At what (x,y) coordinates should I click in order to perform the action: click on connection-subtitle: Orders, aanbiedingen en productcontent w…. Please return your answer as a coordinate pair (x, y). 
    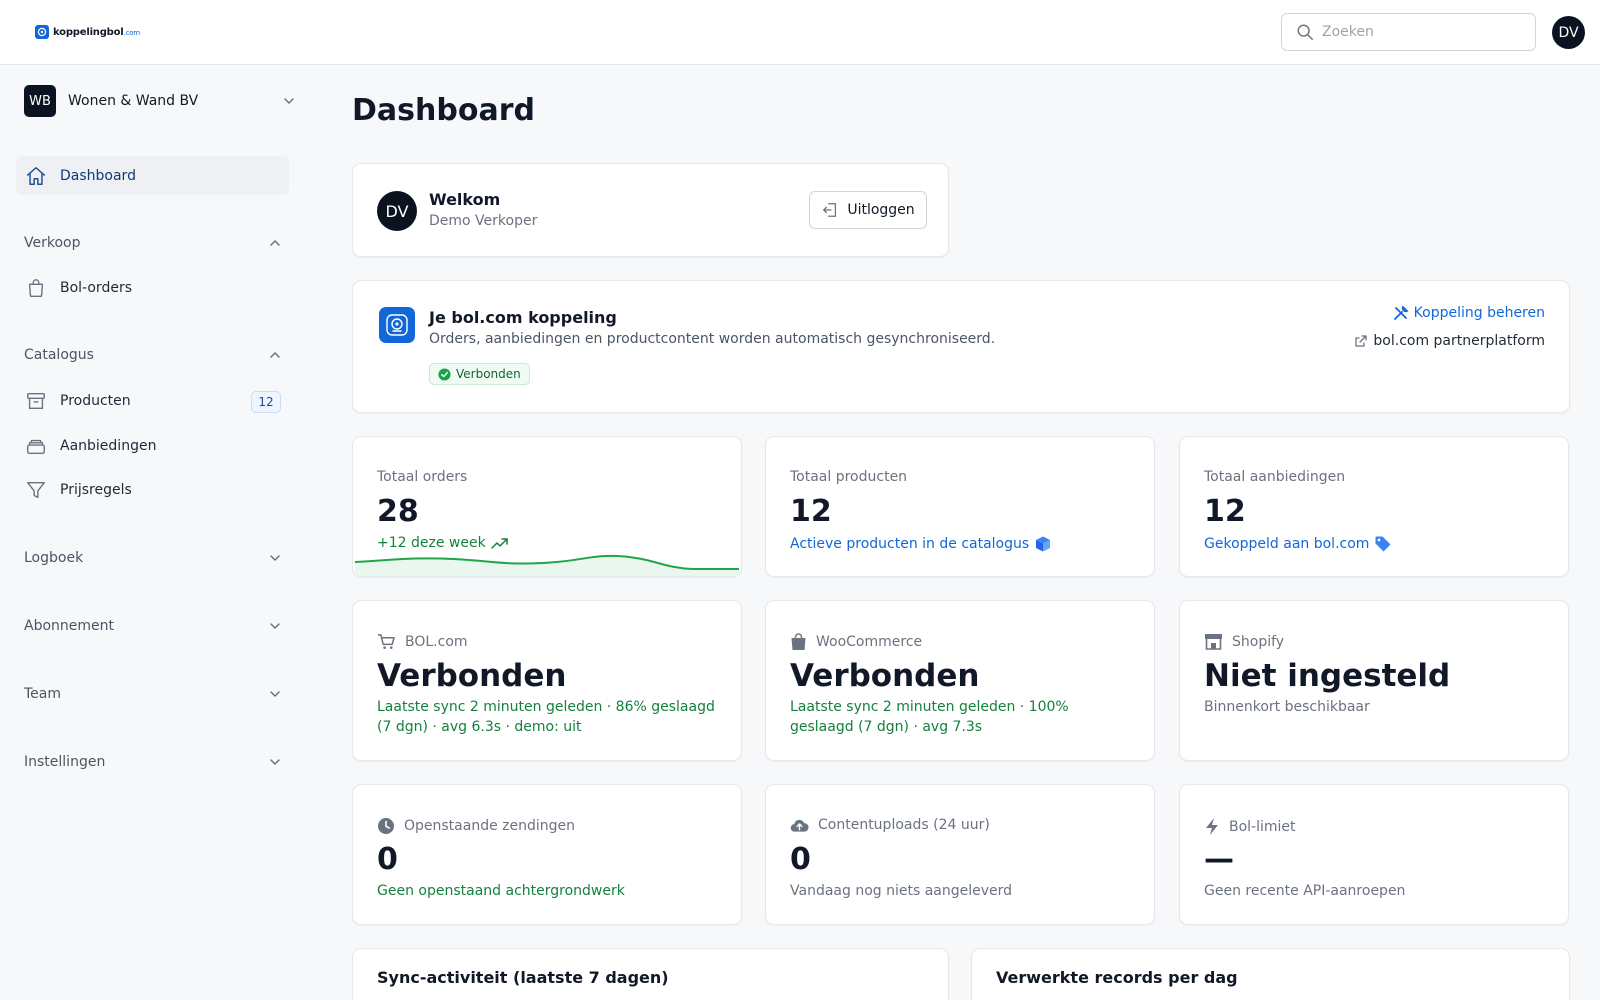
    Looking at the image, I should click on (712, 339).